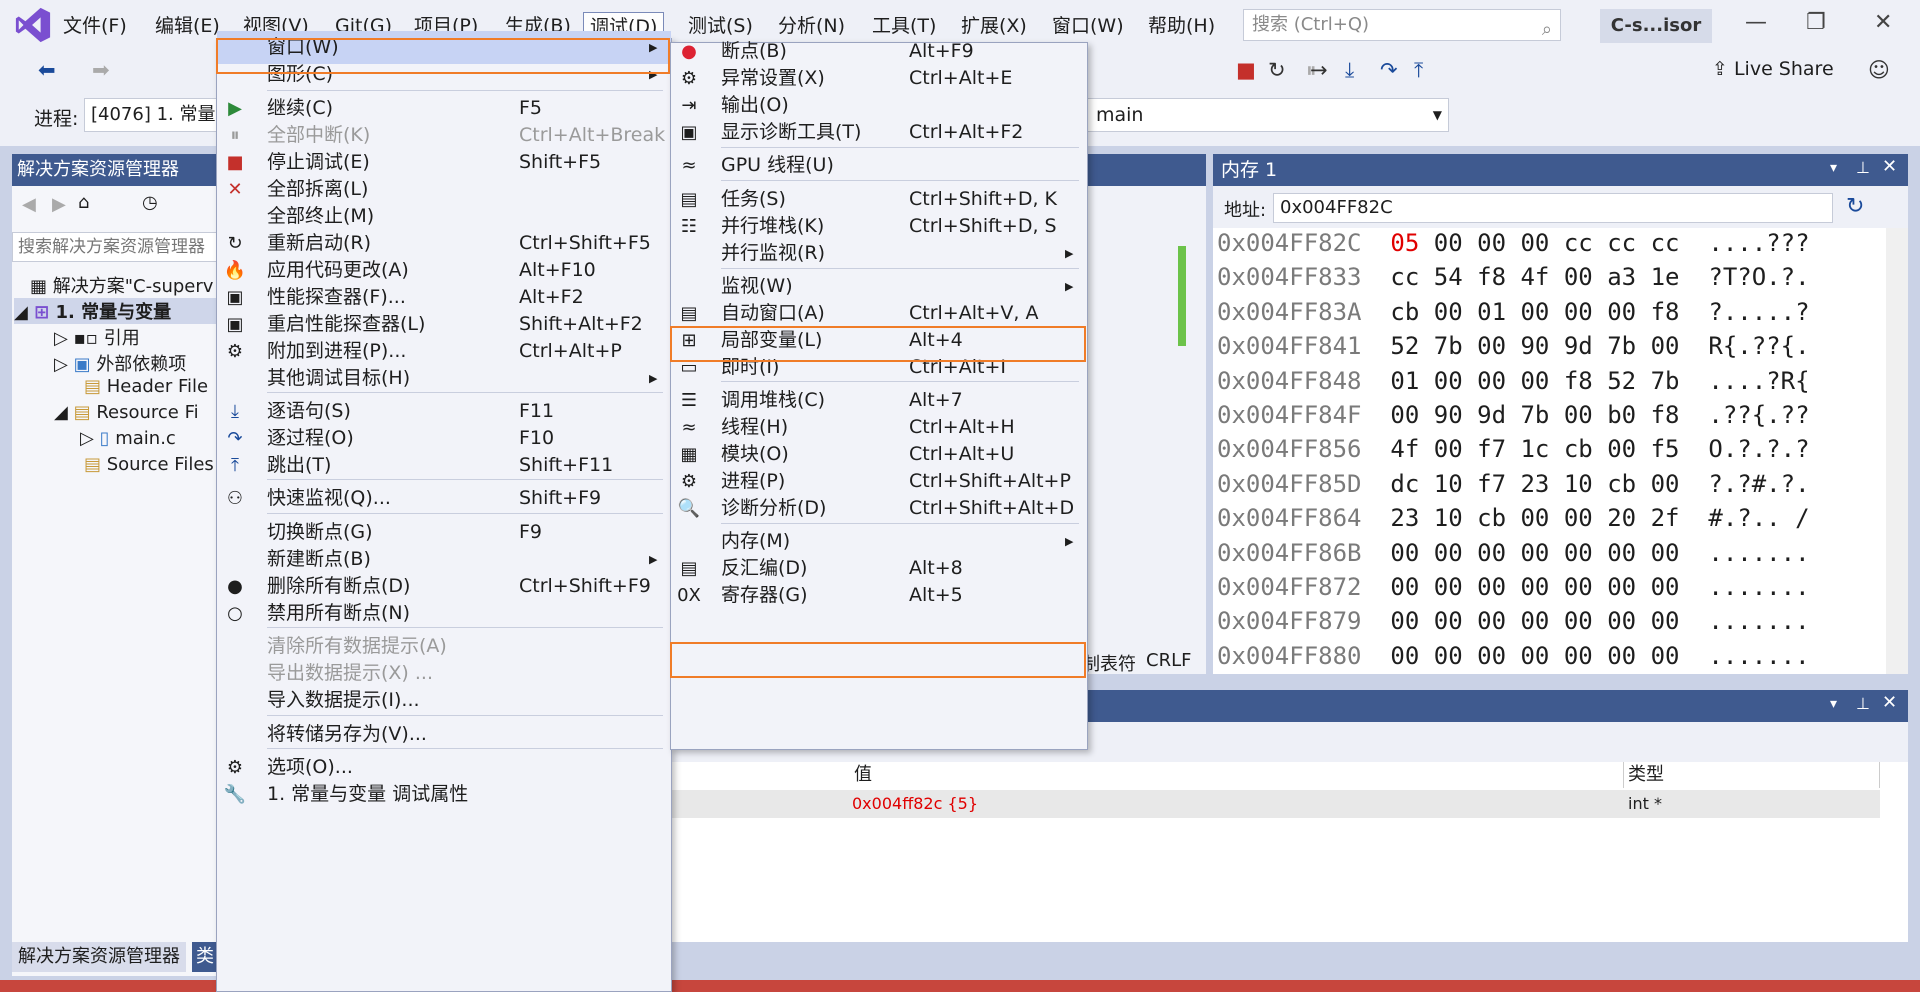 The width and height of the screenshot is (1920, 992). What do you see at coordinates (1168, 660) in the screenshot?
I see `line-ending-status: CRLF` at bounding box center [1168, 660].